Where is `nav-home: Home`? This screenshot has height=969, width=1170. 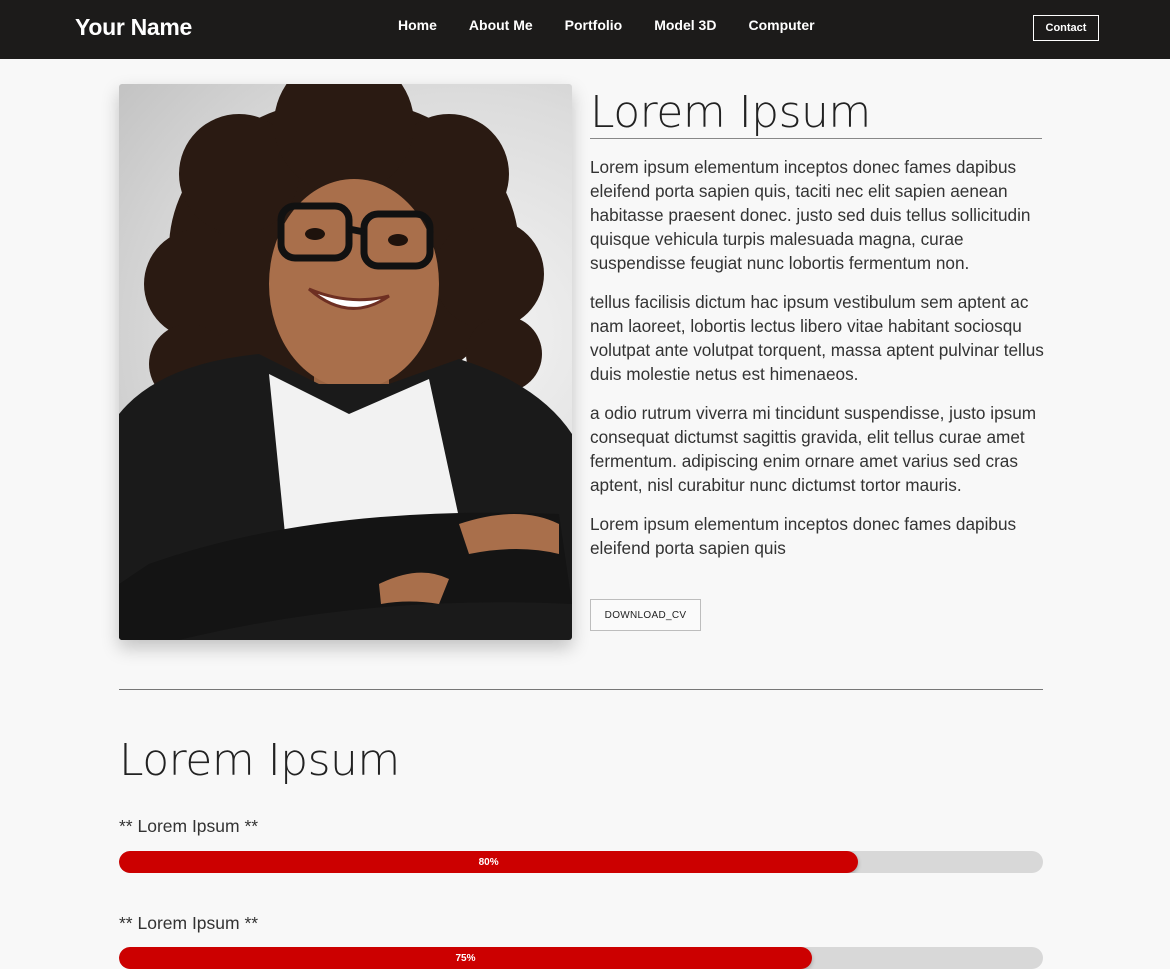 nav-home: Home is located at coordinates (417, 25).